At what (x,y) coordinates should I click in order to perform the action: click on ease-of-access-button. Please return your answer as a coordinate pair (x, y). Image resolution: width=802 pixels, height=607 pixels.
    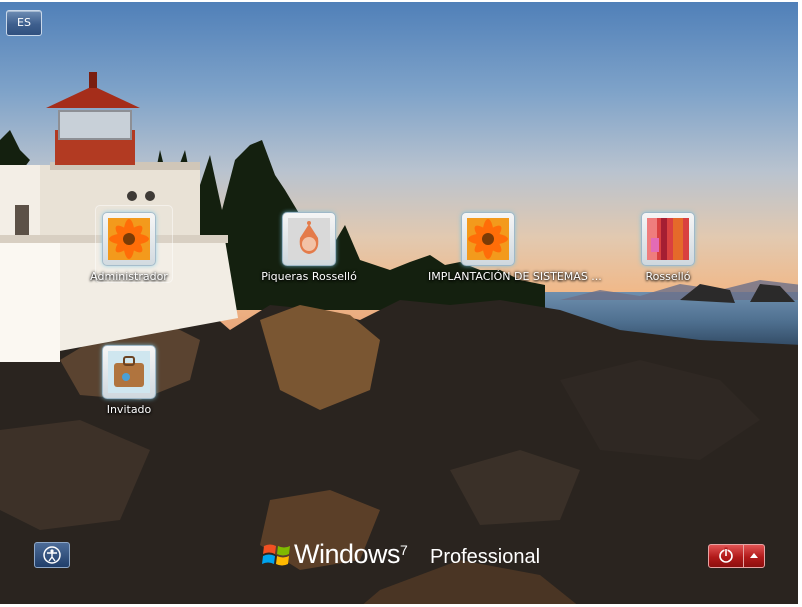
    Looking at the image, I should click on (52, 555).